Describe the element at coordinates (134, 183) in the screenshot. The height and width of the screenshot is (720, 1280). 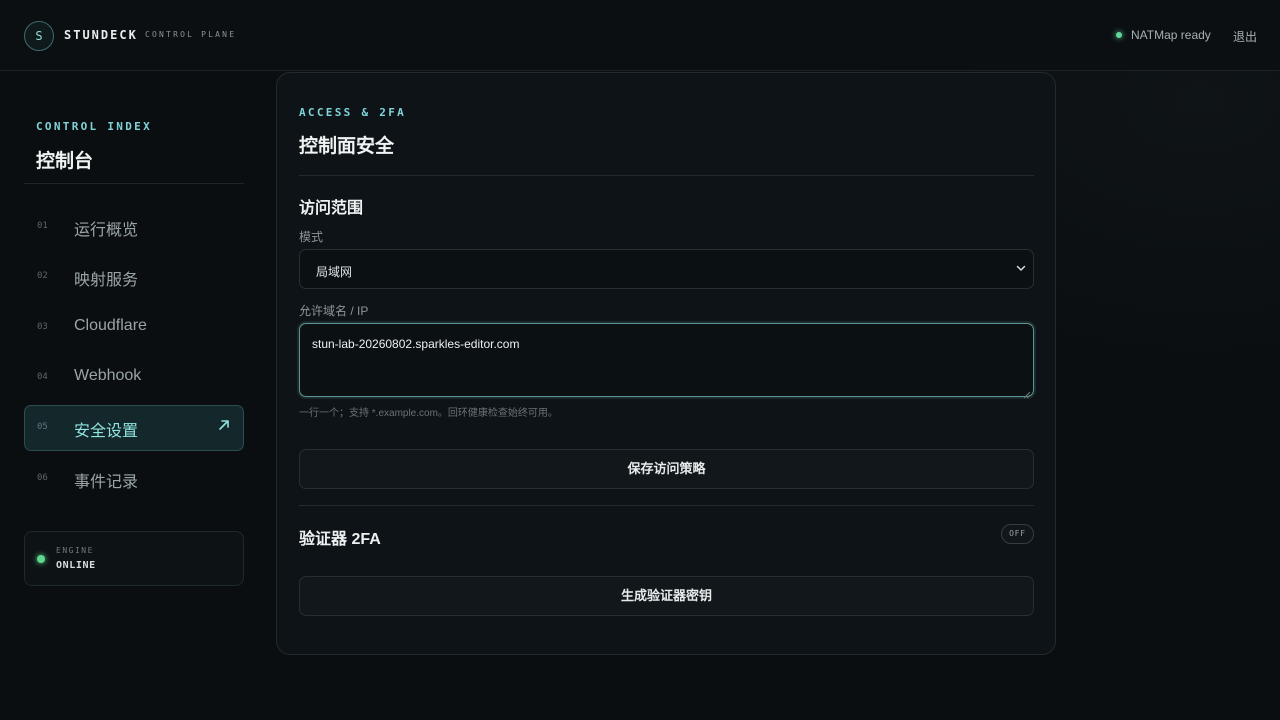
I see `sidebar-divider` at that location.